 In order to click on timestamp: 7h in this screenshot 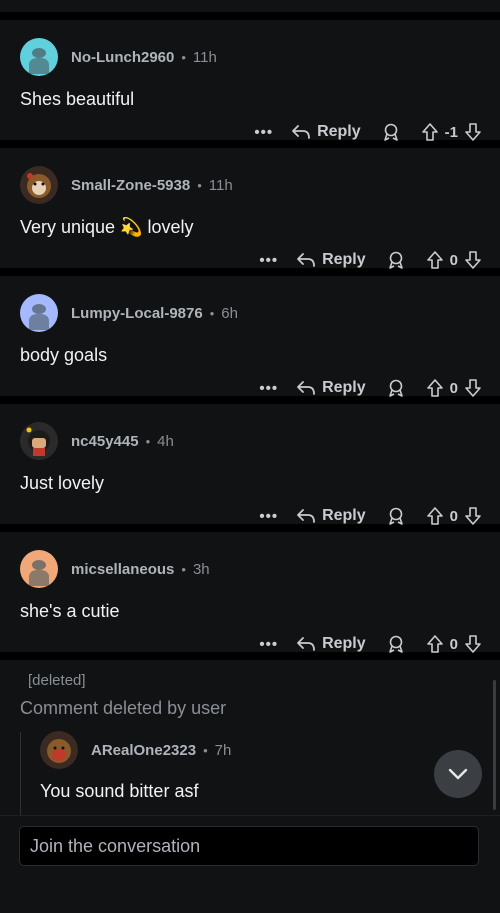, I will do `click(223, 750)`.